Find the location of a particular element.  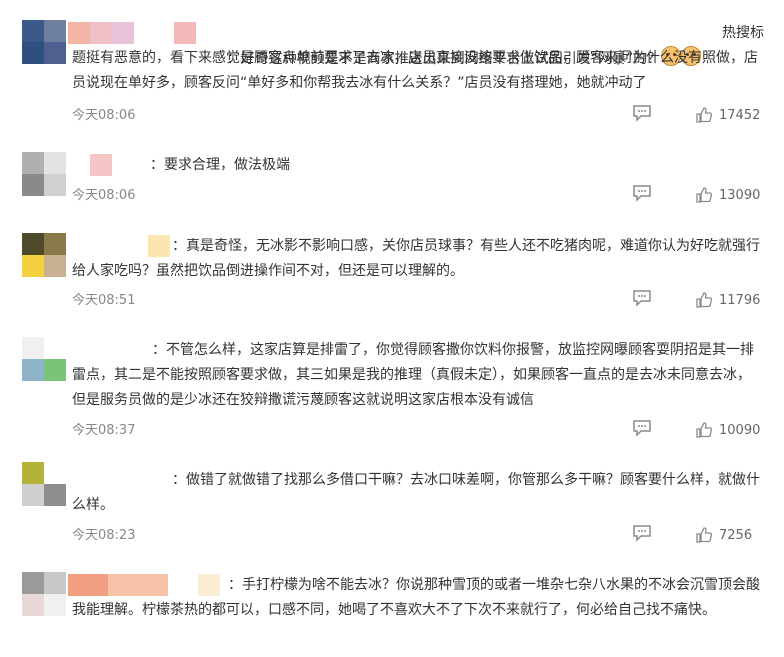

like-button: 7256 is located at coordinates (723, 535).